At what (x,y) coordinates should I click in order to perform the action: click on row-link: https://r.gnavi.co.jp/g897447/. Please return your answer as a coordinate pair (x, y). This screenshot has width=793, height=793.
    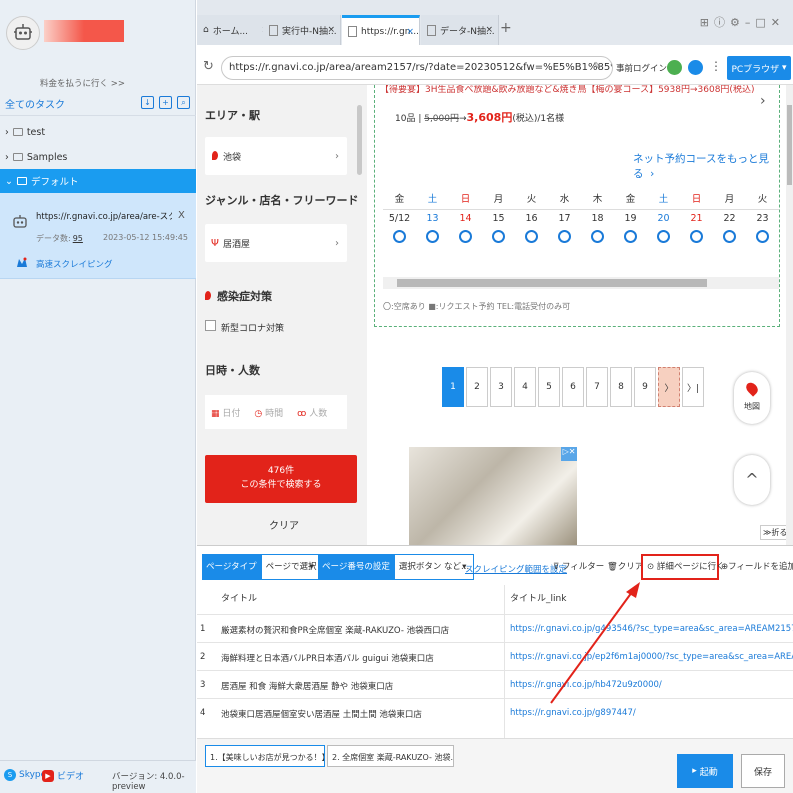
    Looking at the image, I should click on (651, 713).